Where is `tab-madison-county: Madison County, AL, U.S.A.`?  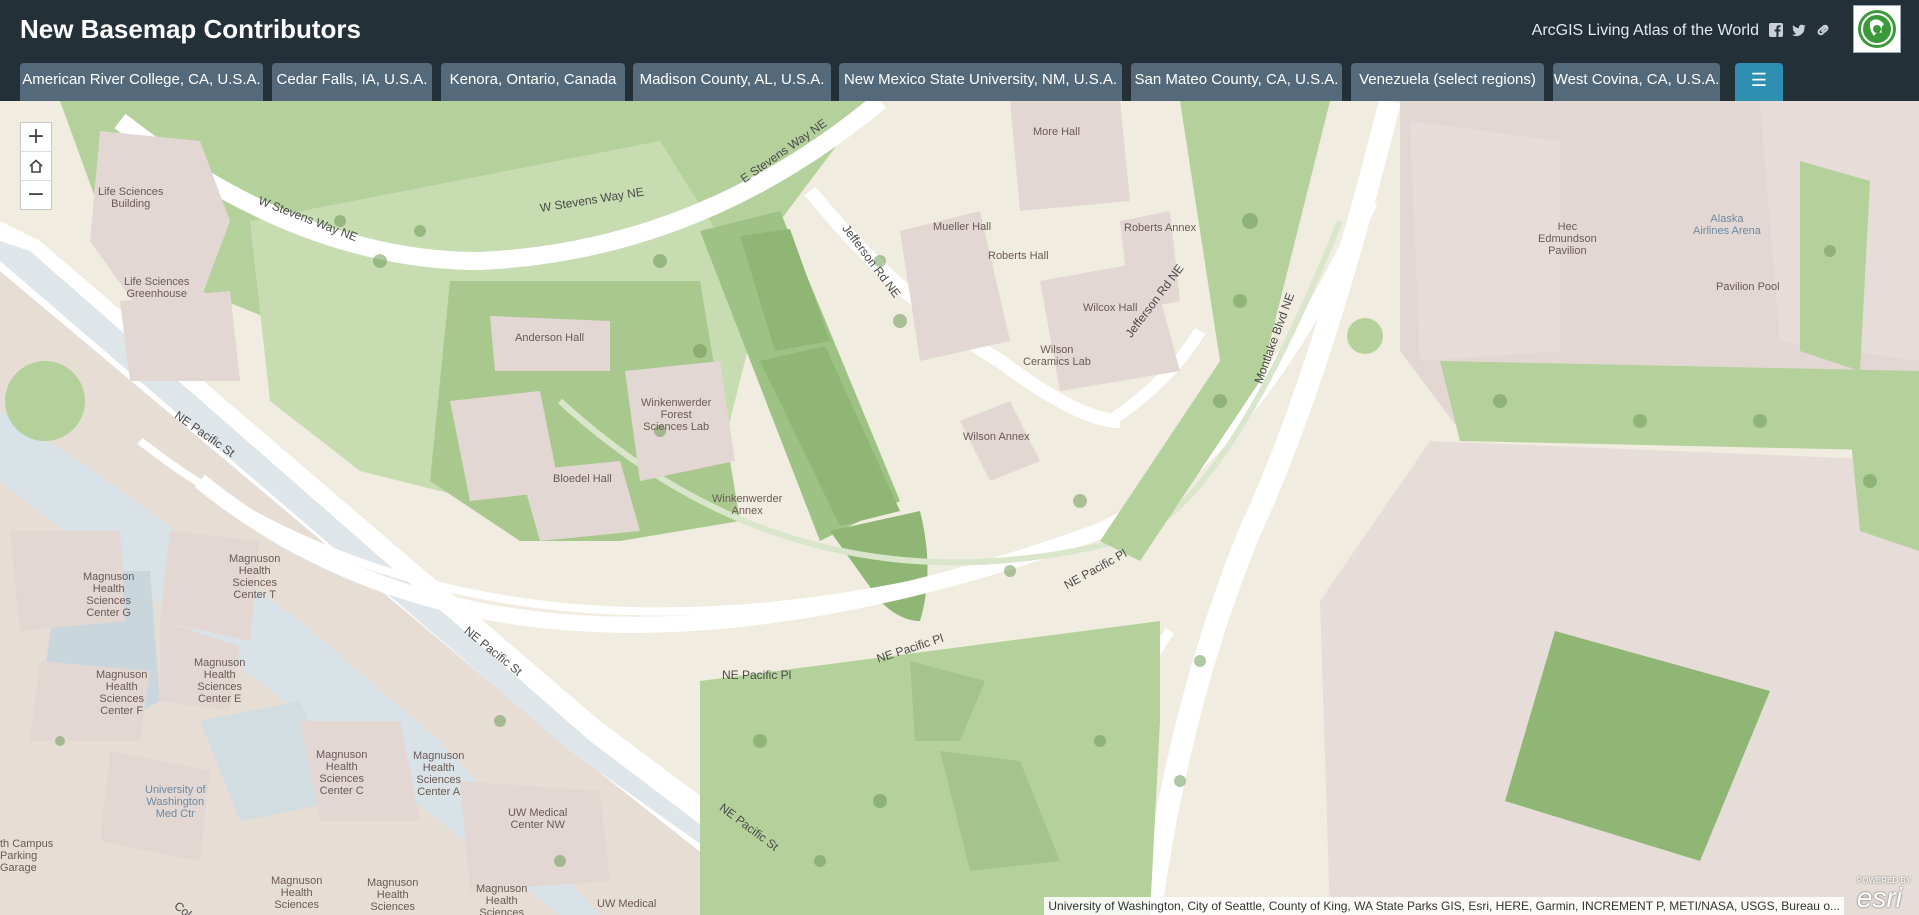
tab-madison-county: Madison County, AL, U.S.A. is located at coordinates (732, 82).